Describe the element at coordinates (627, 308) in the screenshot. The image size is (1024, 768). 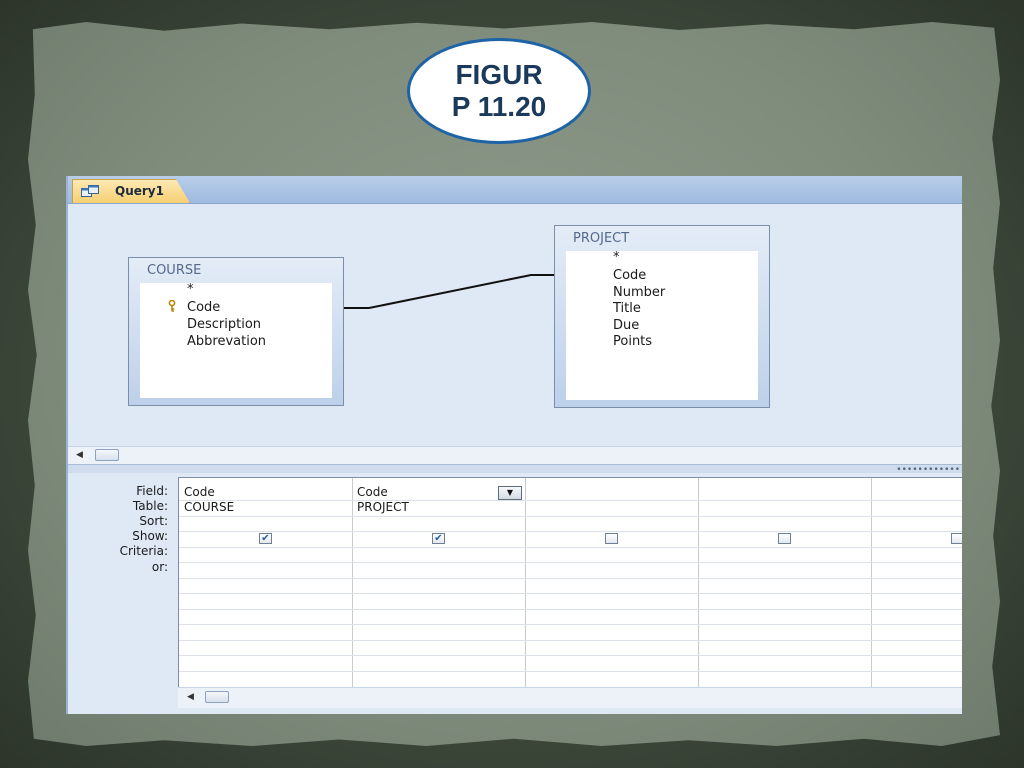
I see `project-field-title: Title` at that location.